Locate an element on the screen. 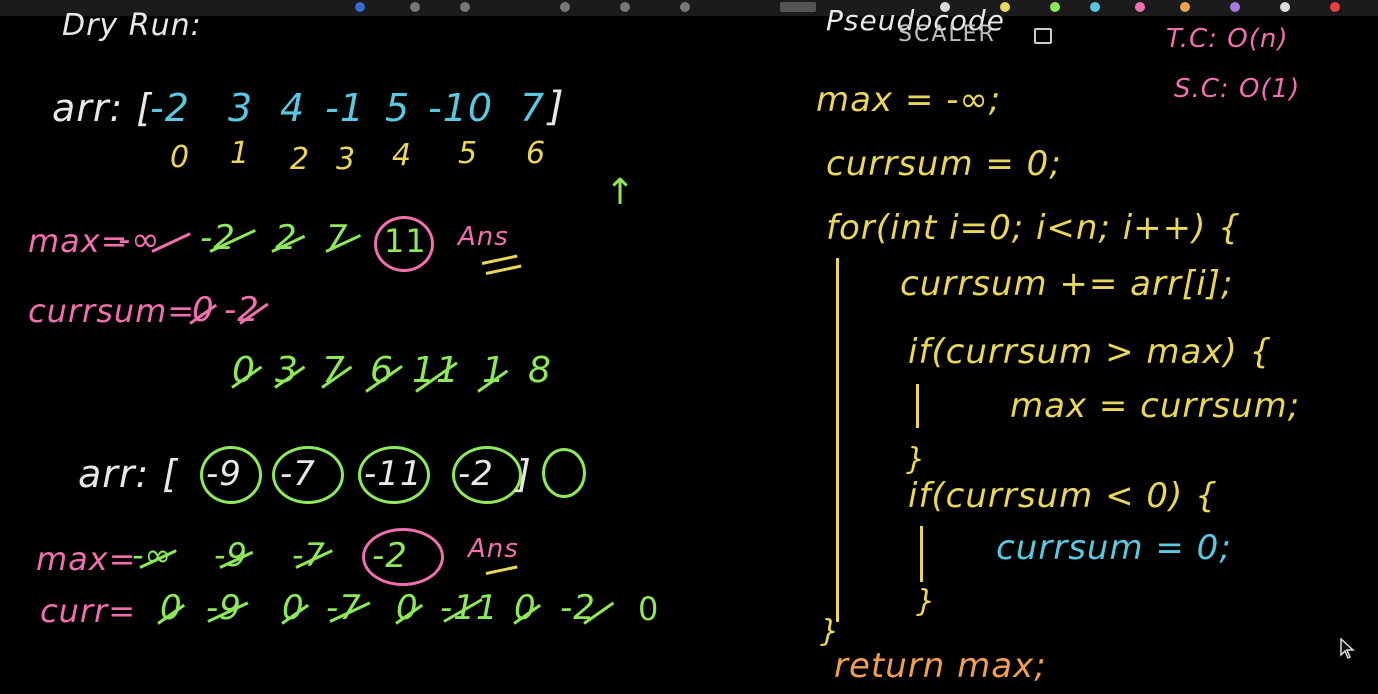 The image size is (1378, 694). watermark-logo-icon is located at coordinates (1043, 36).